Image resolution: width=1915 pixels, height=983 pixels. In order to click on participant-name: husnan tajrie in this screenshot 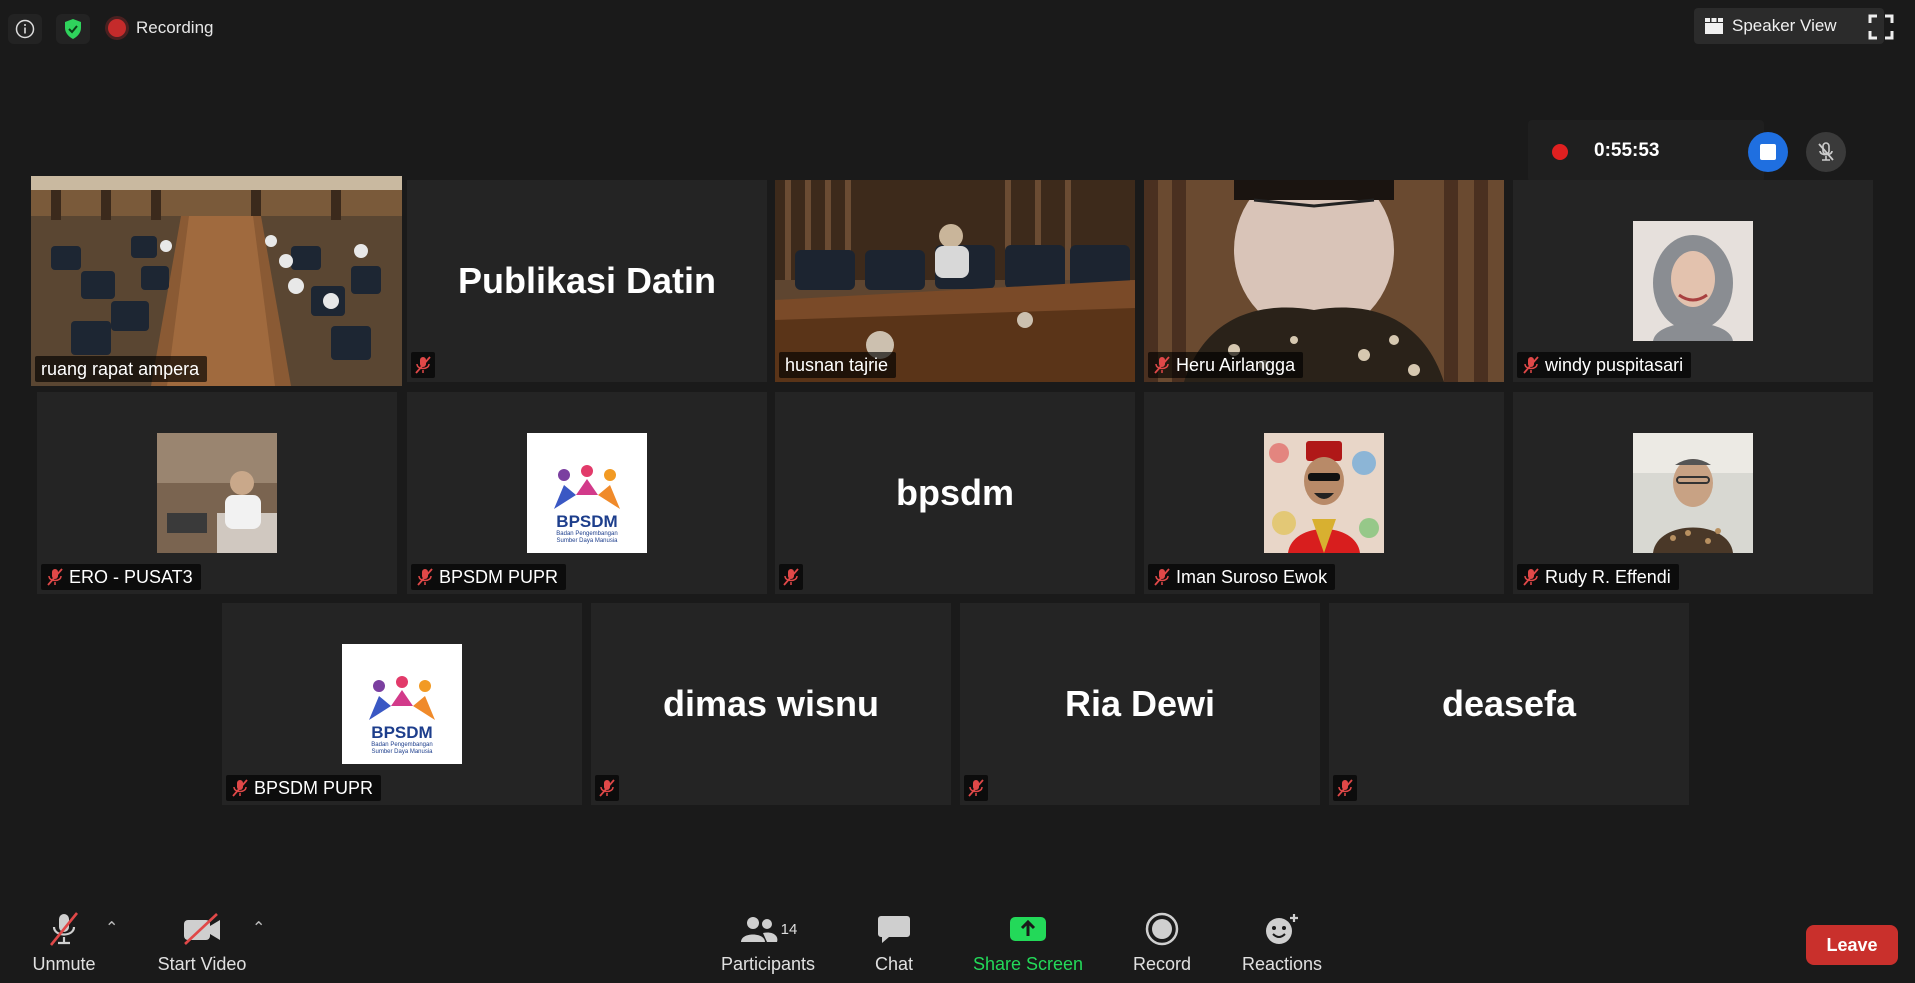, I will do `click(837, 364)`.